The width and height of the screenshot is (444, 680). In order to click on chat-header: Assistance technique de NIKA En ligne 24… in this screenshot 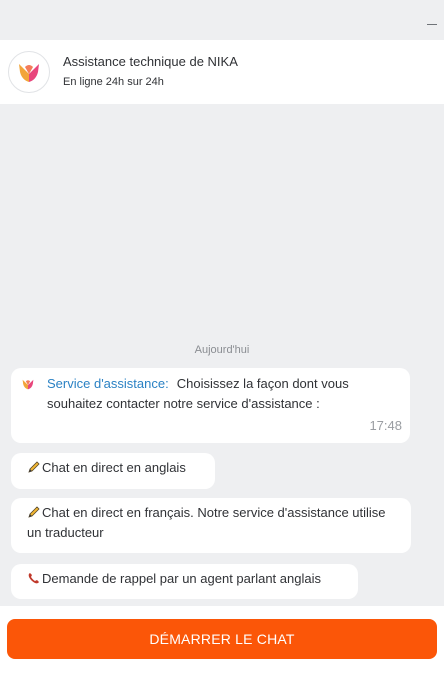, I will do `click(222, 72)`.